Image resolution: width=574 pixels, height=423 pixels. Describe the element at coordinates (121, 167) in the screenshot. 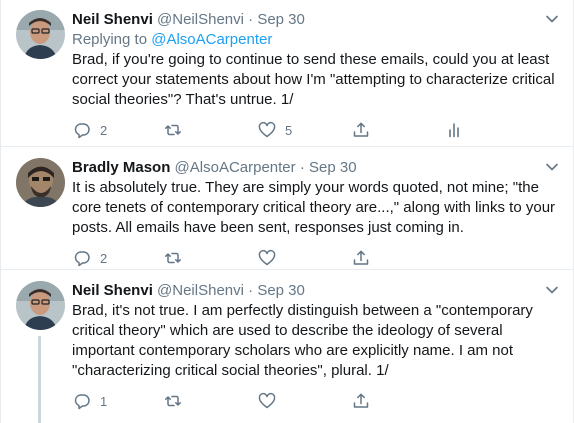

I see `display-name: Bradly Mason` at that location.